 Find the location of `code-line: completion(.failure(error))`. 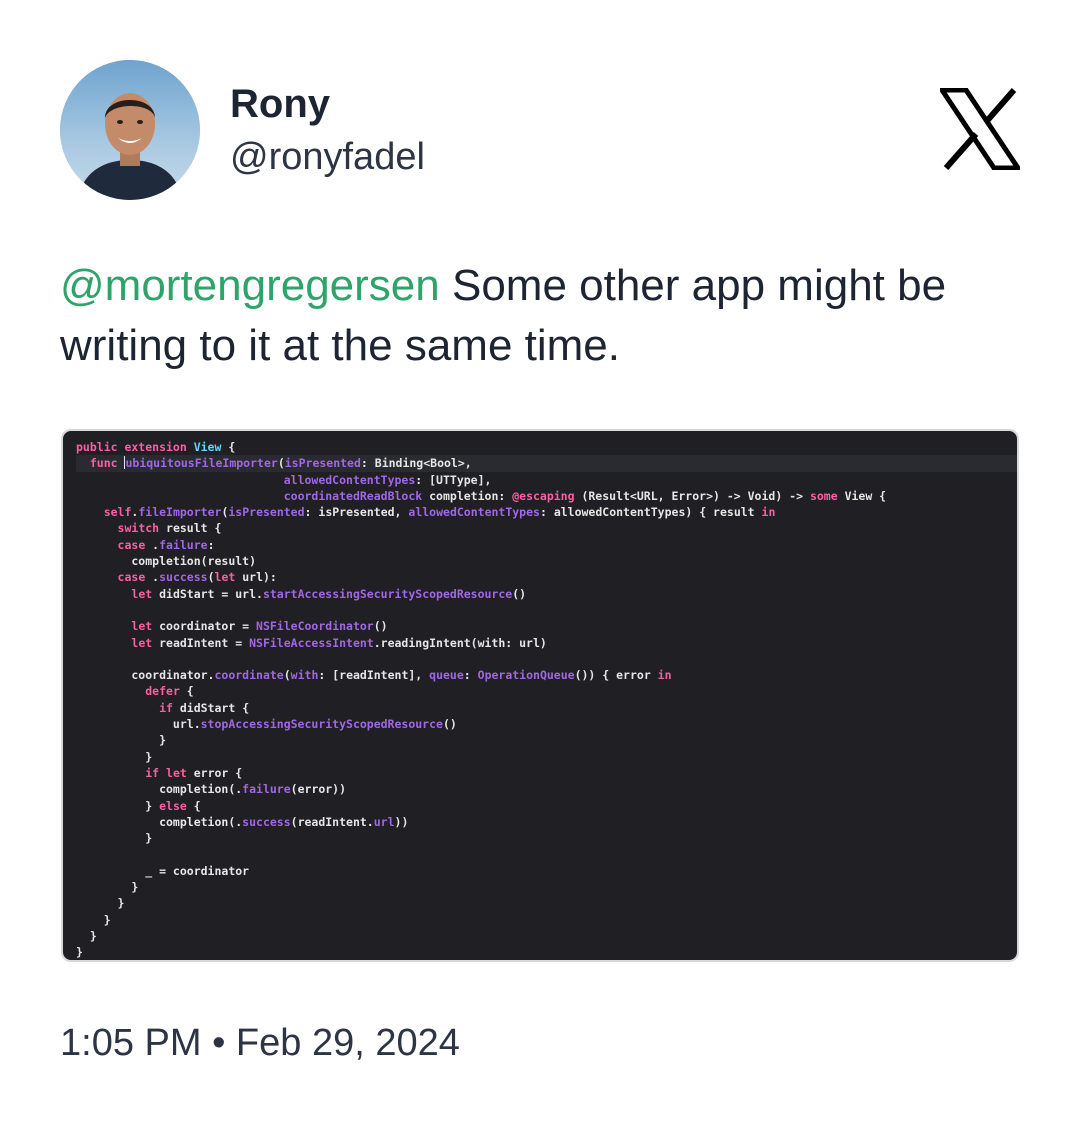

code-line: completion(.failure(error)) is located at coordinates (546, 789).